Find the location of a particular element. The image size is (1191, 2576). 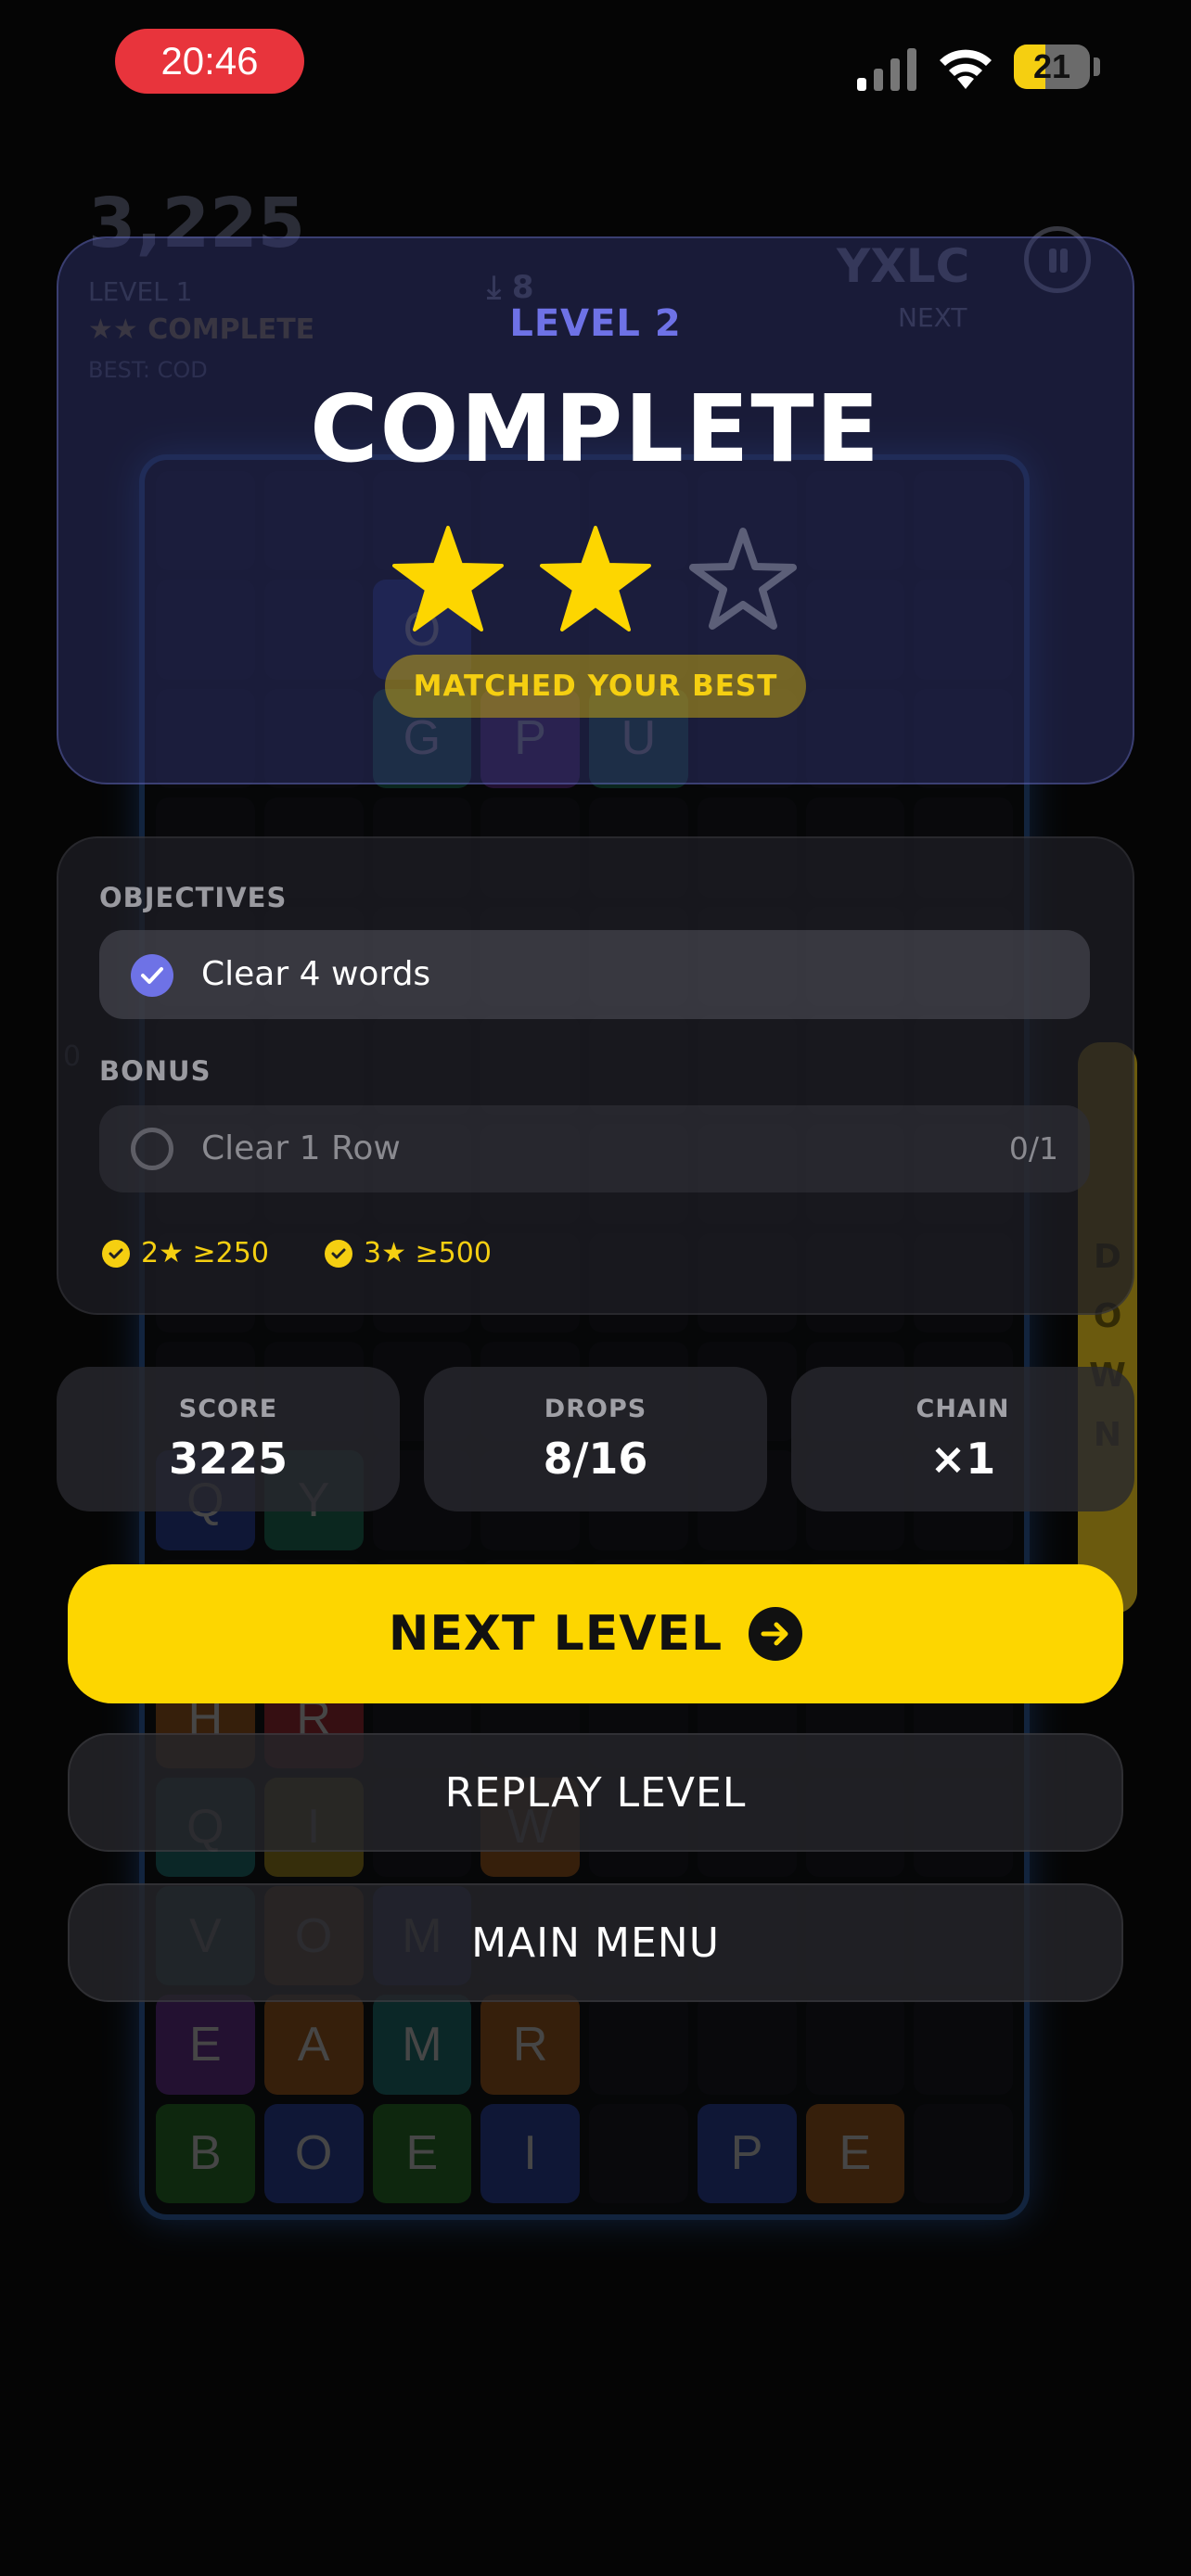

stat-chain-card: CHAIN ×1 is located at coordinates (962, 1439).